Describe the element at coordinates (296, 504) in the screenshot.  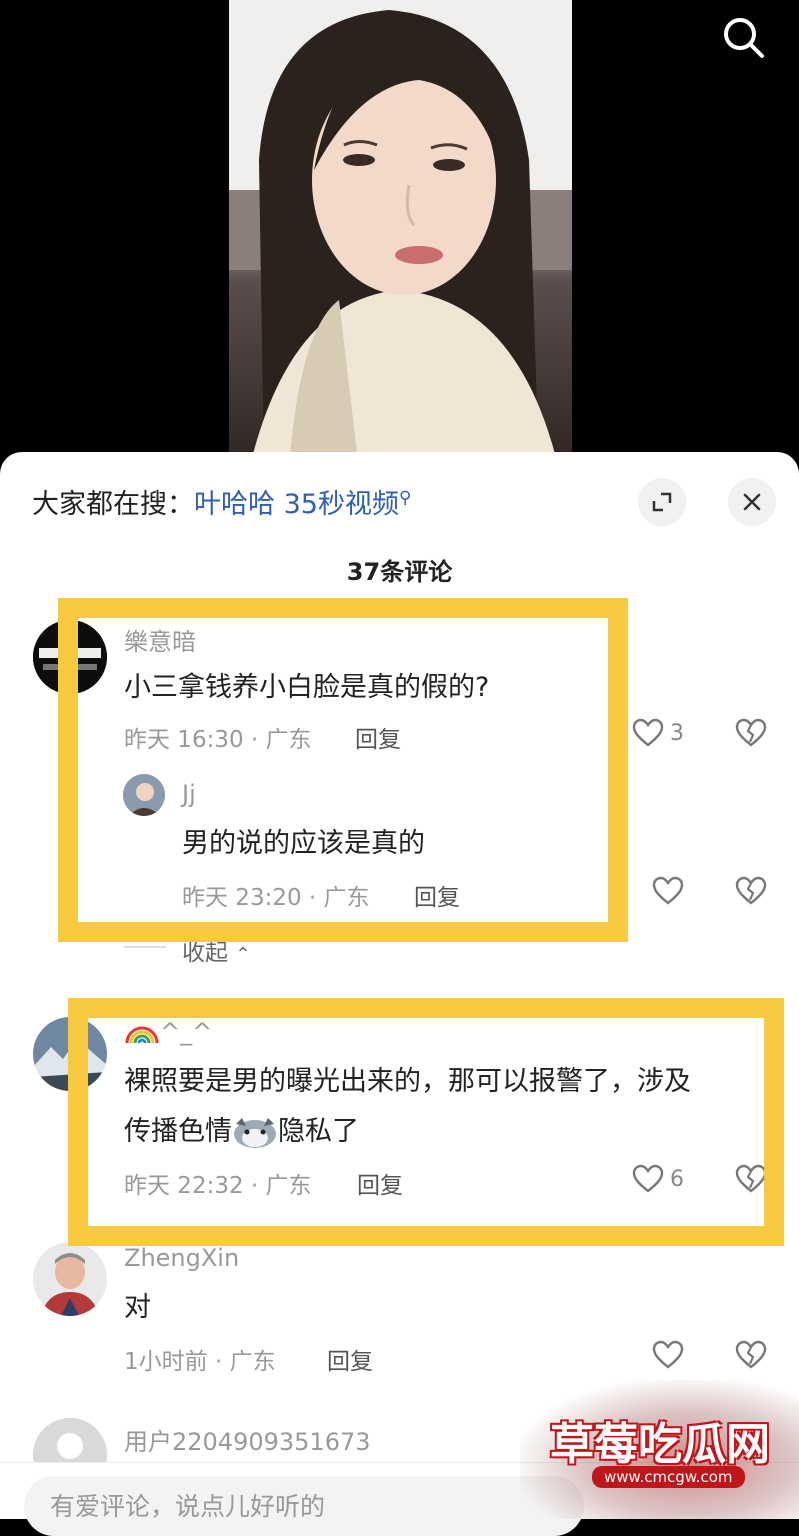
I see `trending-keyword: 叶哈哈 35秒视频` at that location.